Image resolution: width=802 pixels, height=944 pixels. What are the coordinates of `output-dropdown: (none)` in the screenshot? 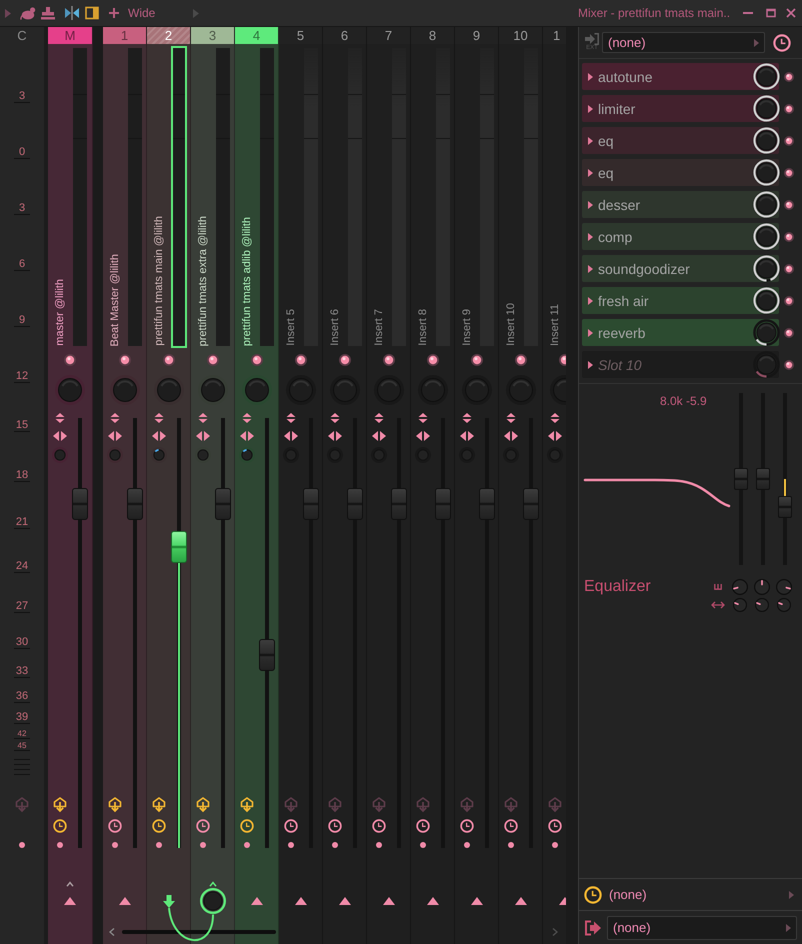 It's located at (702, 928).